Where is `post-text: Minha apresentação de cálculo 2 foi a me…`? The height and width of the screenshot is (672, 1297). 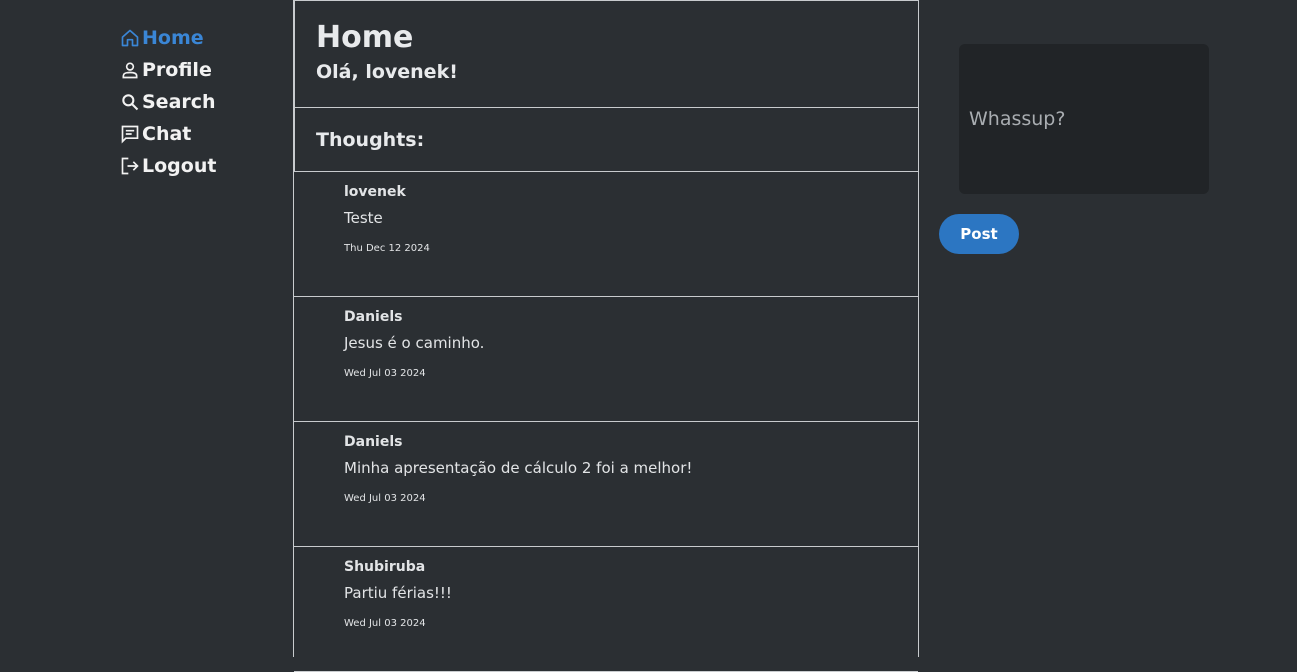
post-text: Minha apresentação de cálculo 2 foi a me… is located at coordinates (518, 468).